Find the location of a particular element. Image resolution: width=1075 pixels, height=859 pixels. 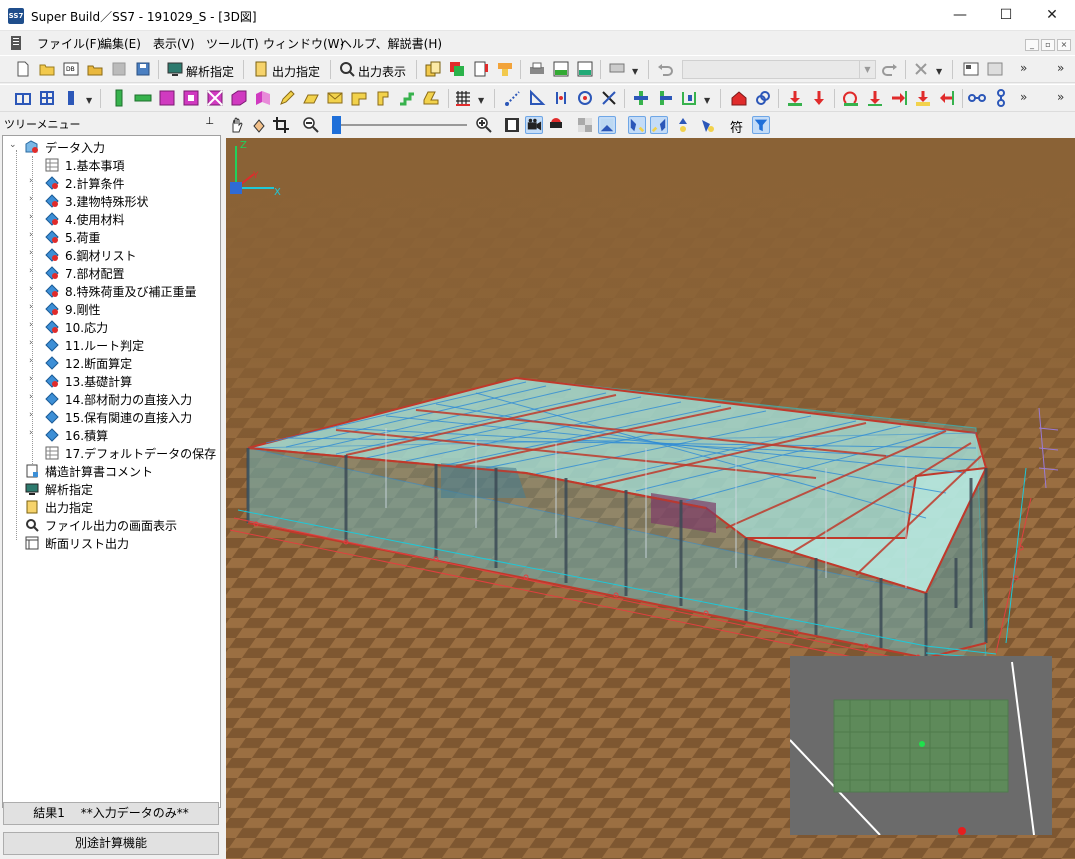

filter-toggle is located at coordinates (761, 125).